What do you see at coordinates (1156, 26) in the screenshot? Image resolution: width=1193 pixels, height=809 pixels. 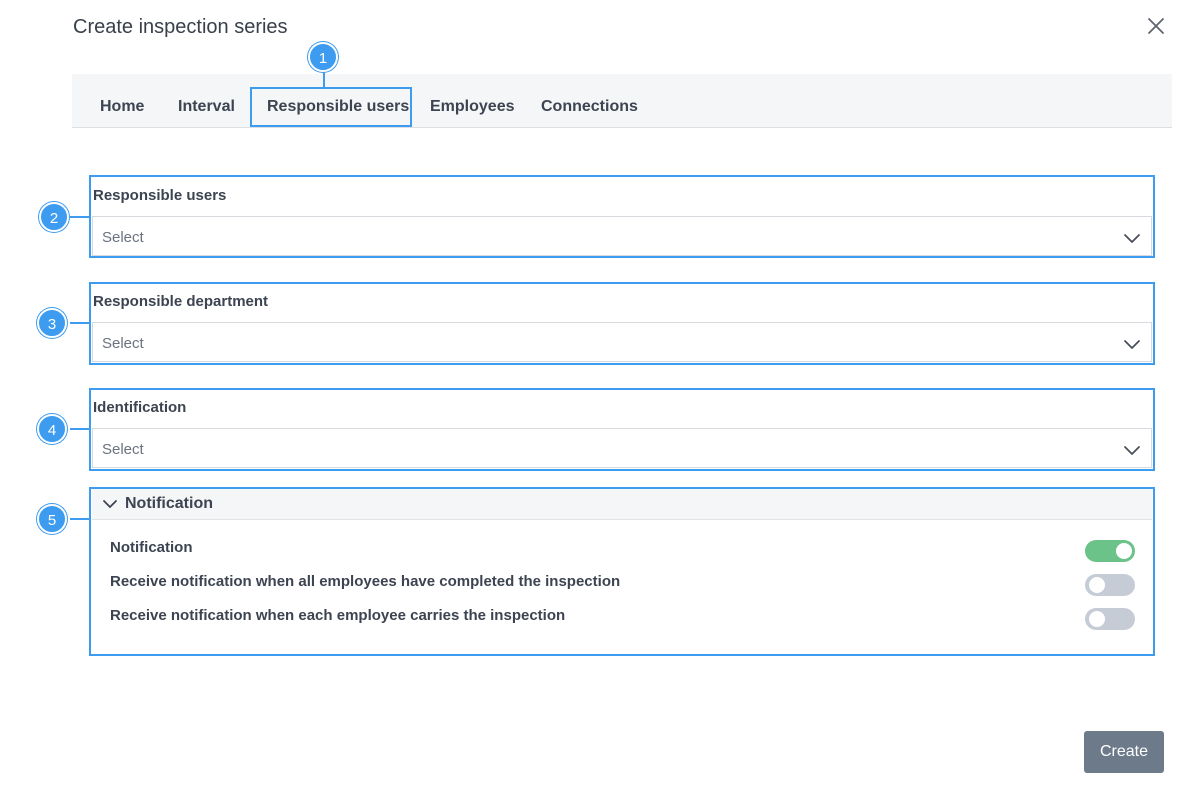 I see `close-icon` at bounding box center [1156, 26].